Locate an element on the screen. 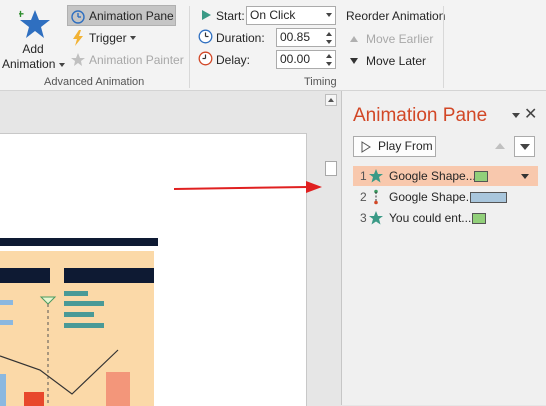 Image resolution: width=546 pixels, height=406 pixels. add-animation-line1: Add is located at coordinates (33, 49).